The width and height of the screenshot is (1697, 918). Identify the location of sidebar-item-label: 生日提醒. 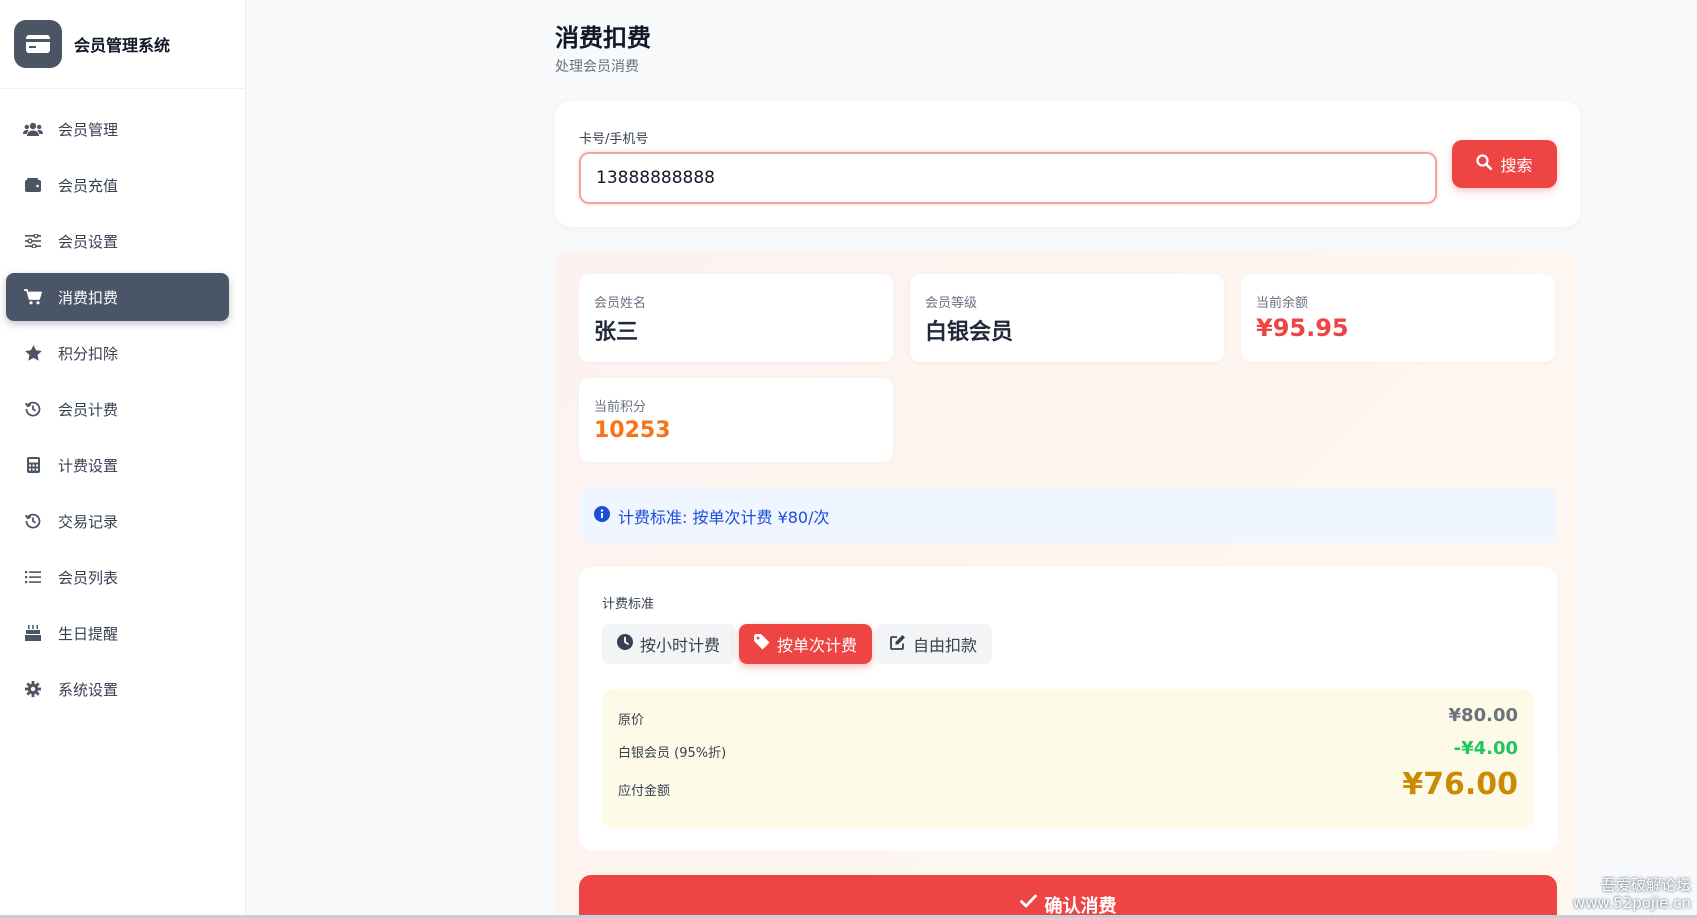
(88, 633).